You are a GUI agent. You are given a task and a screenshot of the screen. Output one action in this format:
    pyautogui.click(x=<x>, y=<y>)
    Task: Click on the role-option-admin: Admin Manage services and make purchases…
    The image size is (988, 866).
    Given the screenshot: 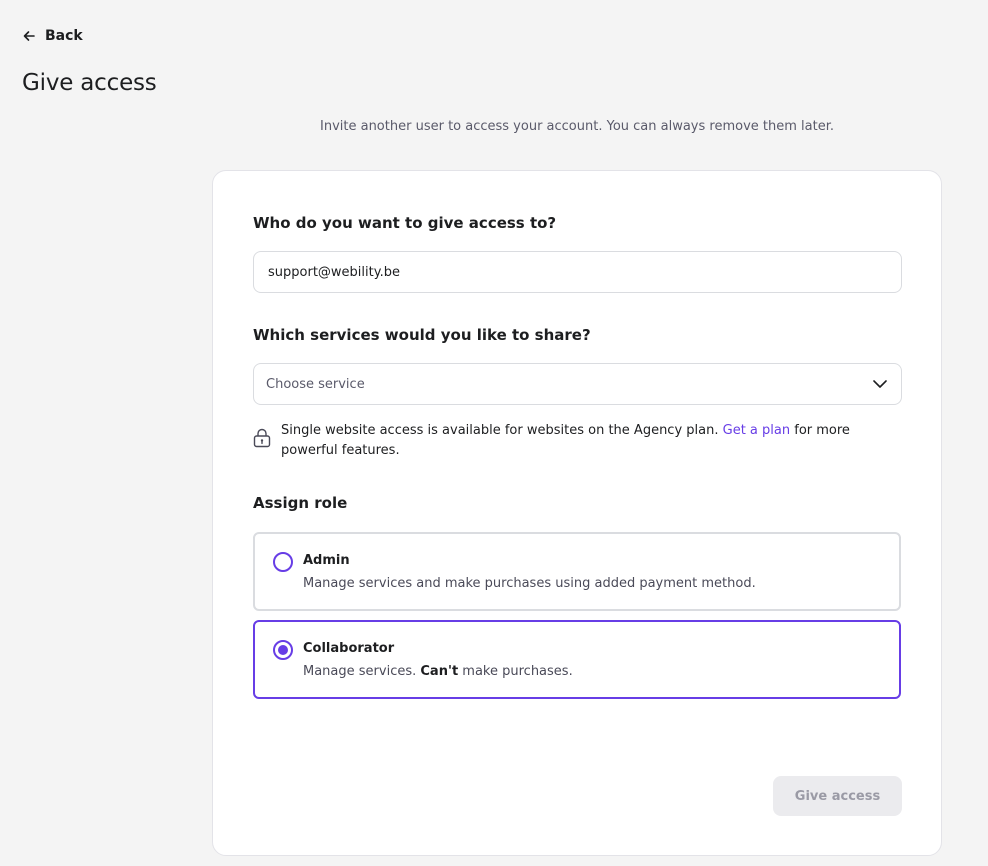 What is the action you would take?
    pyautogui.click(x=577, y=571)
    